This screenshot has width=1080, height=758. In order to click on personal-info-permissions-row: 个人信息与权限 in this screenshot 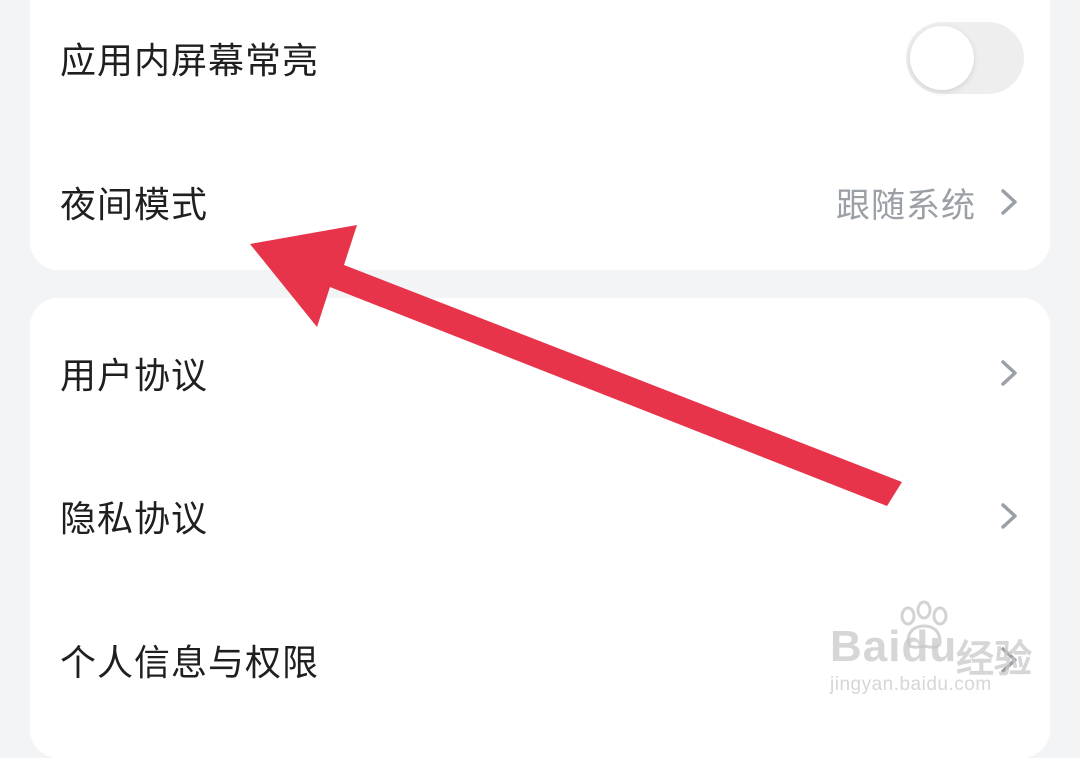, I will do `click(540, 660)`.